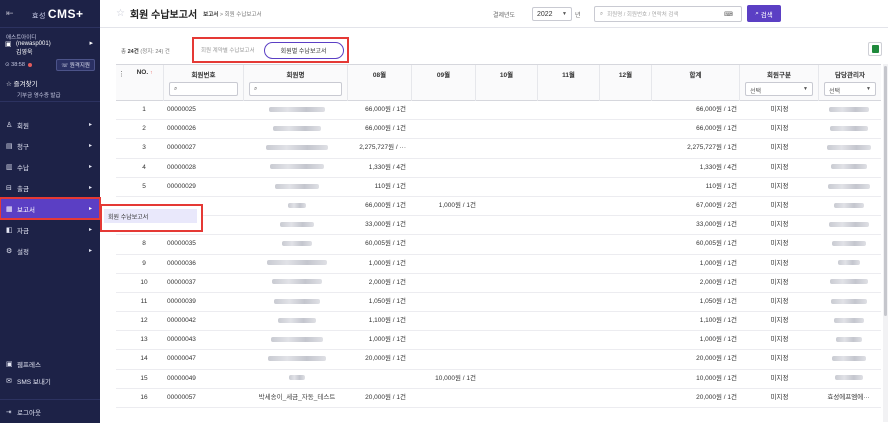 Image resolution: width=888 pixels, height=423 pixels. What do you see at coordinates (50, 208) in the screenshot?
I see `sidebar-item-report: ▦ 보고서 ▸` at bounding box center [50, 208].